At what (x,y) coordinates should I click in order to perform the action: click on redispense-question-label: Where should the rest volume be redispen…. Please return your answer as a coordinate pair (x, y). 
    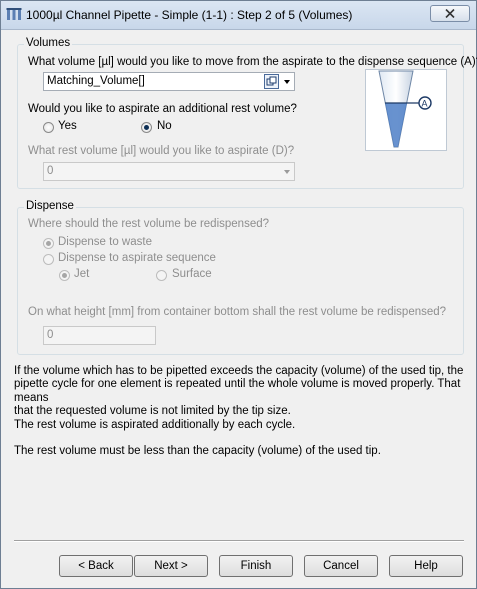
    Looking at the image, I should click on (149, 224).